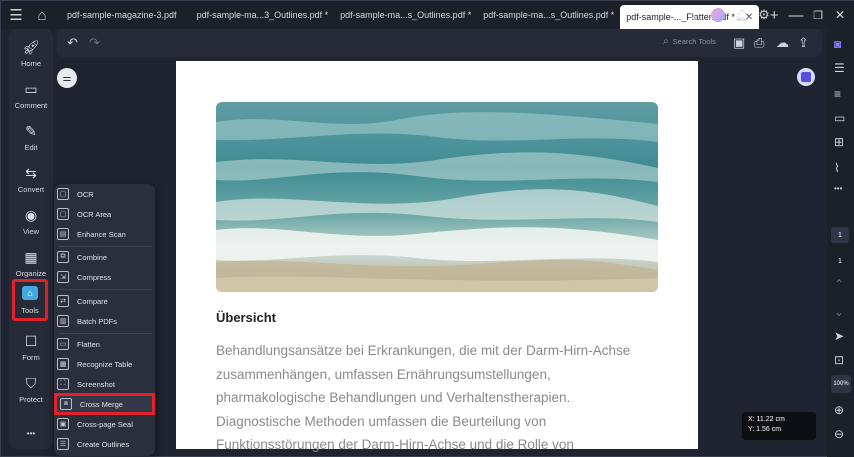 The width and height of the screenshot is (854, 457). I want to click on menu-item-cross-merge: ⧈ Cross Merge, so click(104, 404).